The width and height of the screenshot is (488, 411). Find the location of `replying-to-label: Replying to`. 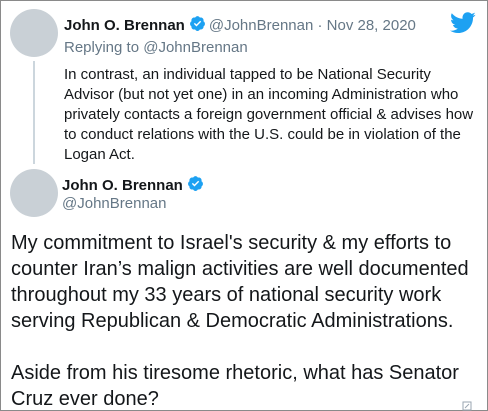

replying-to-label: Replying to is located at coordinates (102, 47).